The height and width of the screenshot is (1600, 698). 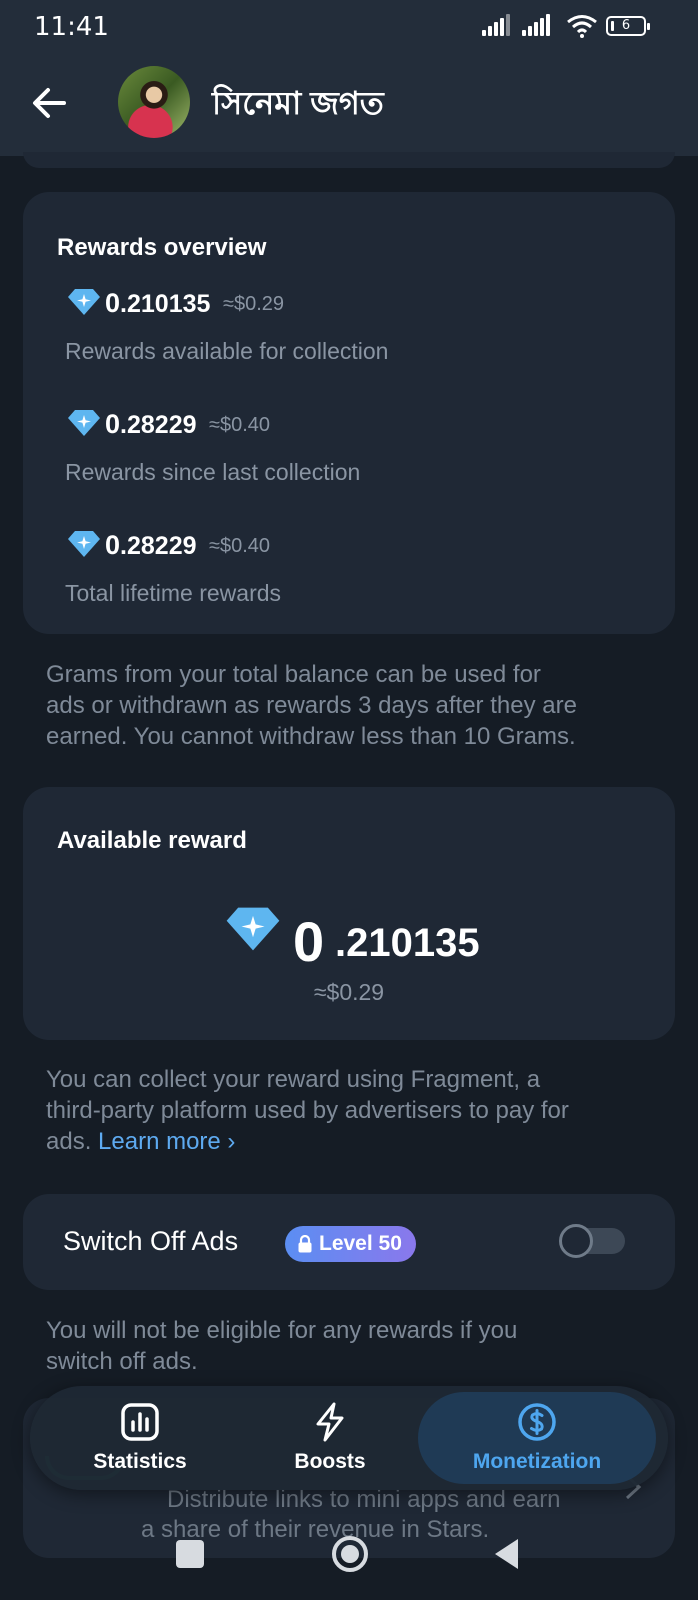 What do you see at coordinates (349, 26) in the screenshot?
I see `status-bar: 11:41 6` at bounding box center [349, 26].